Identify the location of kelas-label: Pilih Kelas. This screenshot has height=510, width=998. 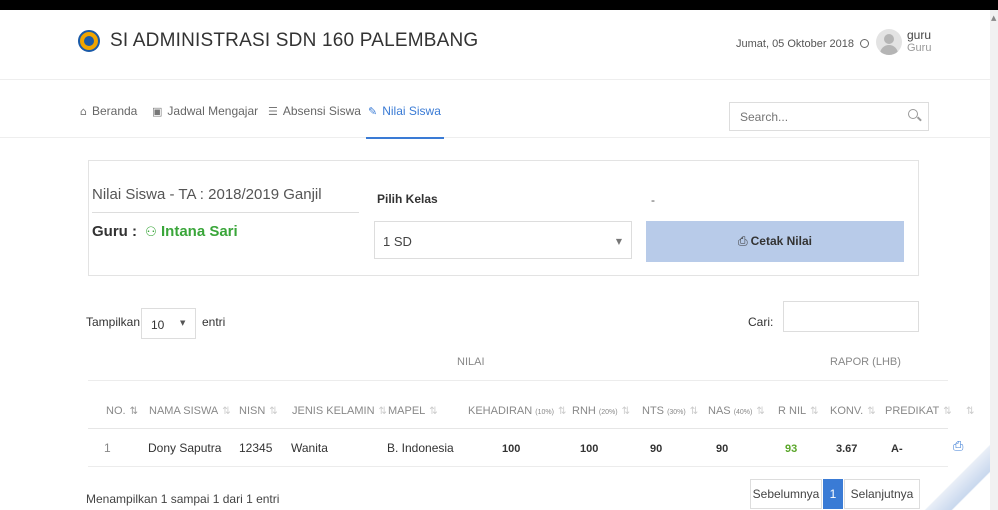
(407, 199).